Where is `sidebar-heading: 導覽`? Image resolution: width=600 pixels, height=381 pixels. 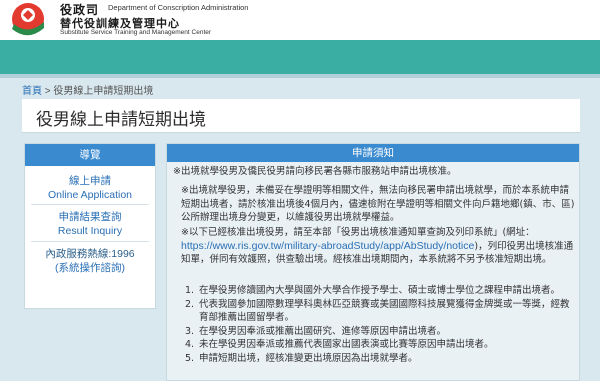 sidebar-heading: 導覽 is located at coordinates (90, 155).